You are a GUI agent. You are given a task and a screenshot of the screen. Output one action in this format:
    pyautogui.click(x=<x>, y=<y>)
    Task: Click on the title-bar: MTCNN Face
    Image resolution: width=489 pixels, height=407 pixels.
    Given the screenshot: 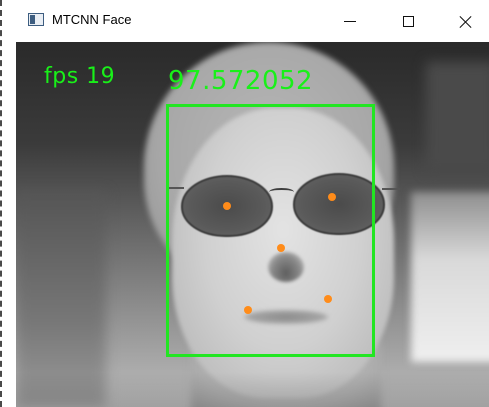 What is the action you would take?
    pyautogui.click(x=246, y=21)
    